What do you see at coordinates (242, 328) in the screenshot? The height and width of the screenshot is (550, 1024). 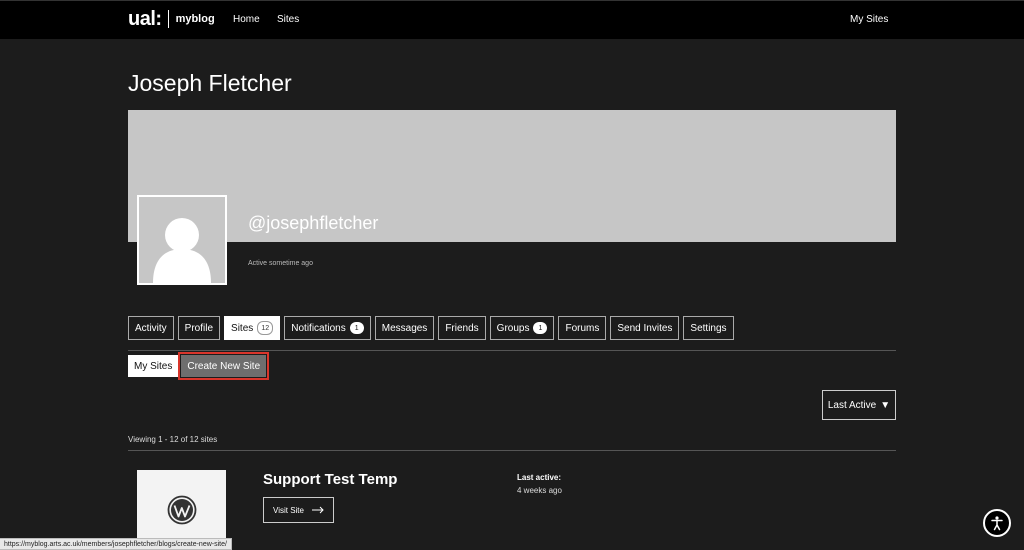 I see `tab-label: Sites` at bounding box center [242, 328].